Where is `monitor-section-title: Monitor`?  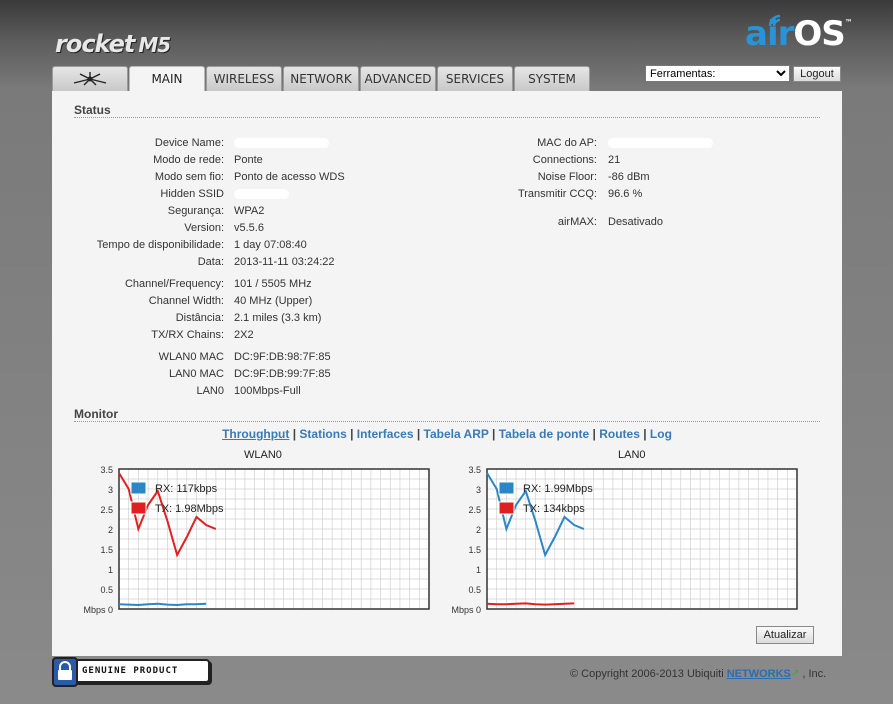 monitor-section-title: Monitor is located at coordinates (96, 414).